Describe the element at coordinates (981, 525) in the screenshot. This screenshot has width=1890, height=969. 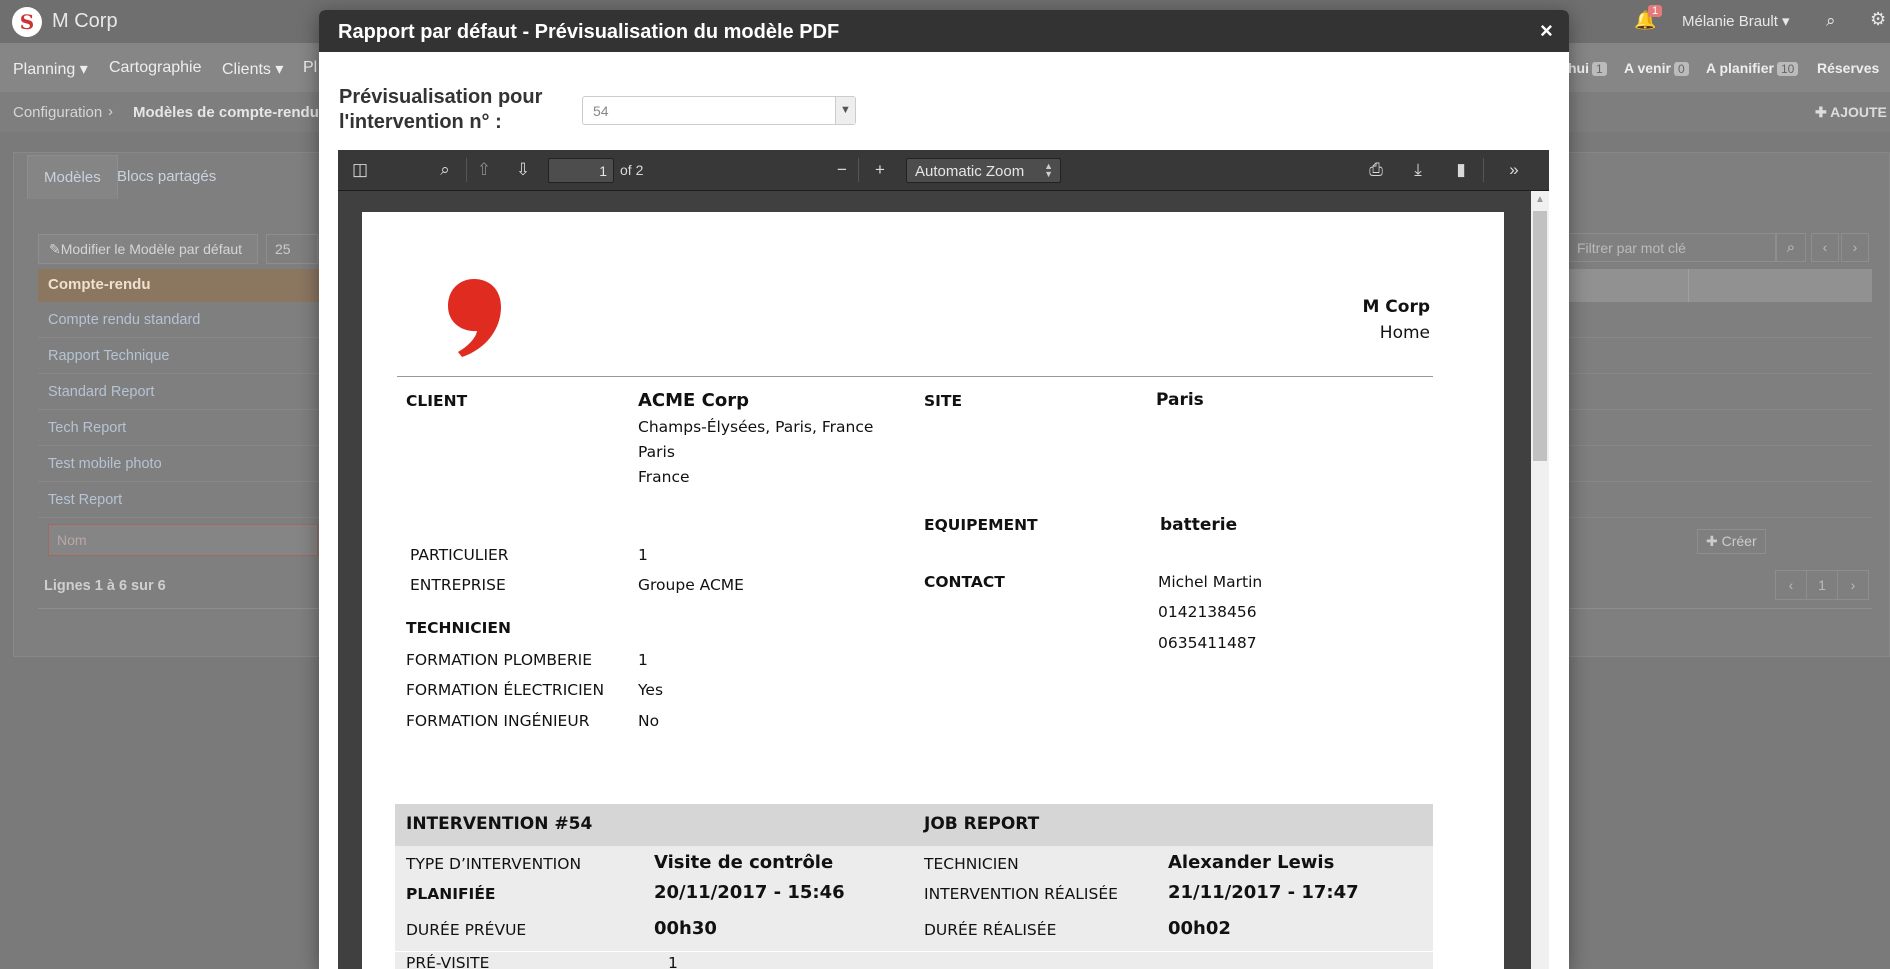
I see `equipment-label: EQUIPEMENT` at that location.